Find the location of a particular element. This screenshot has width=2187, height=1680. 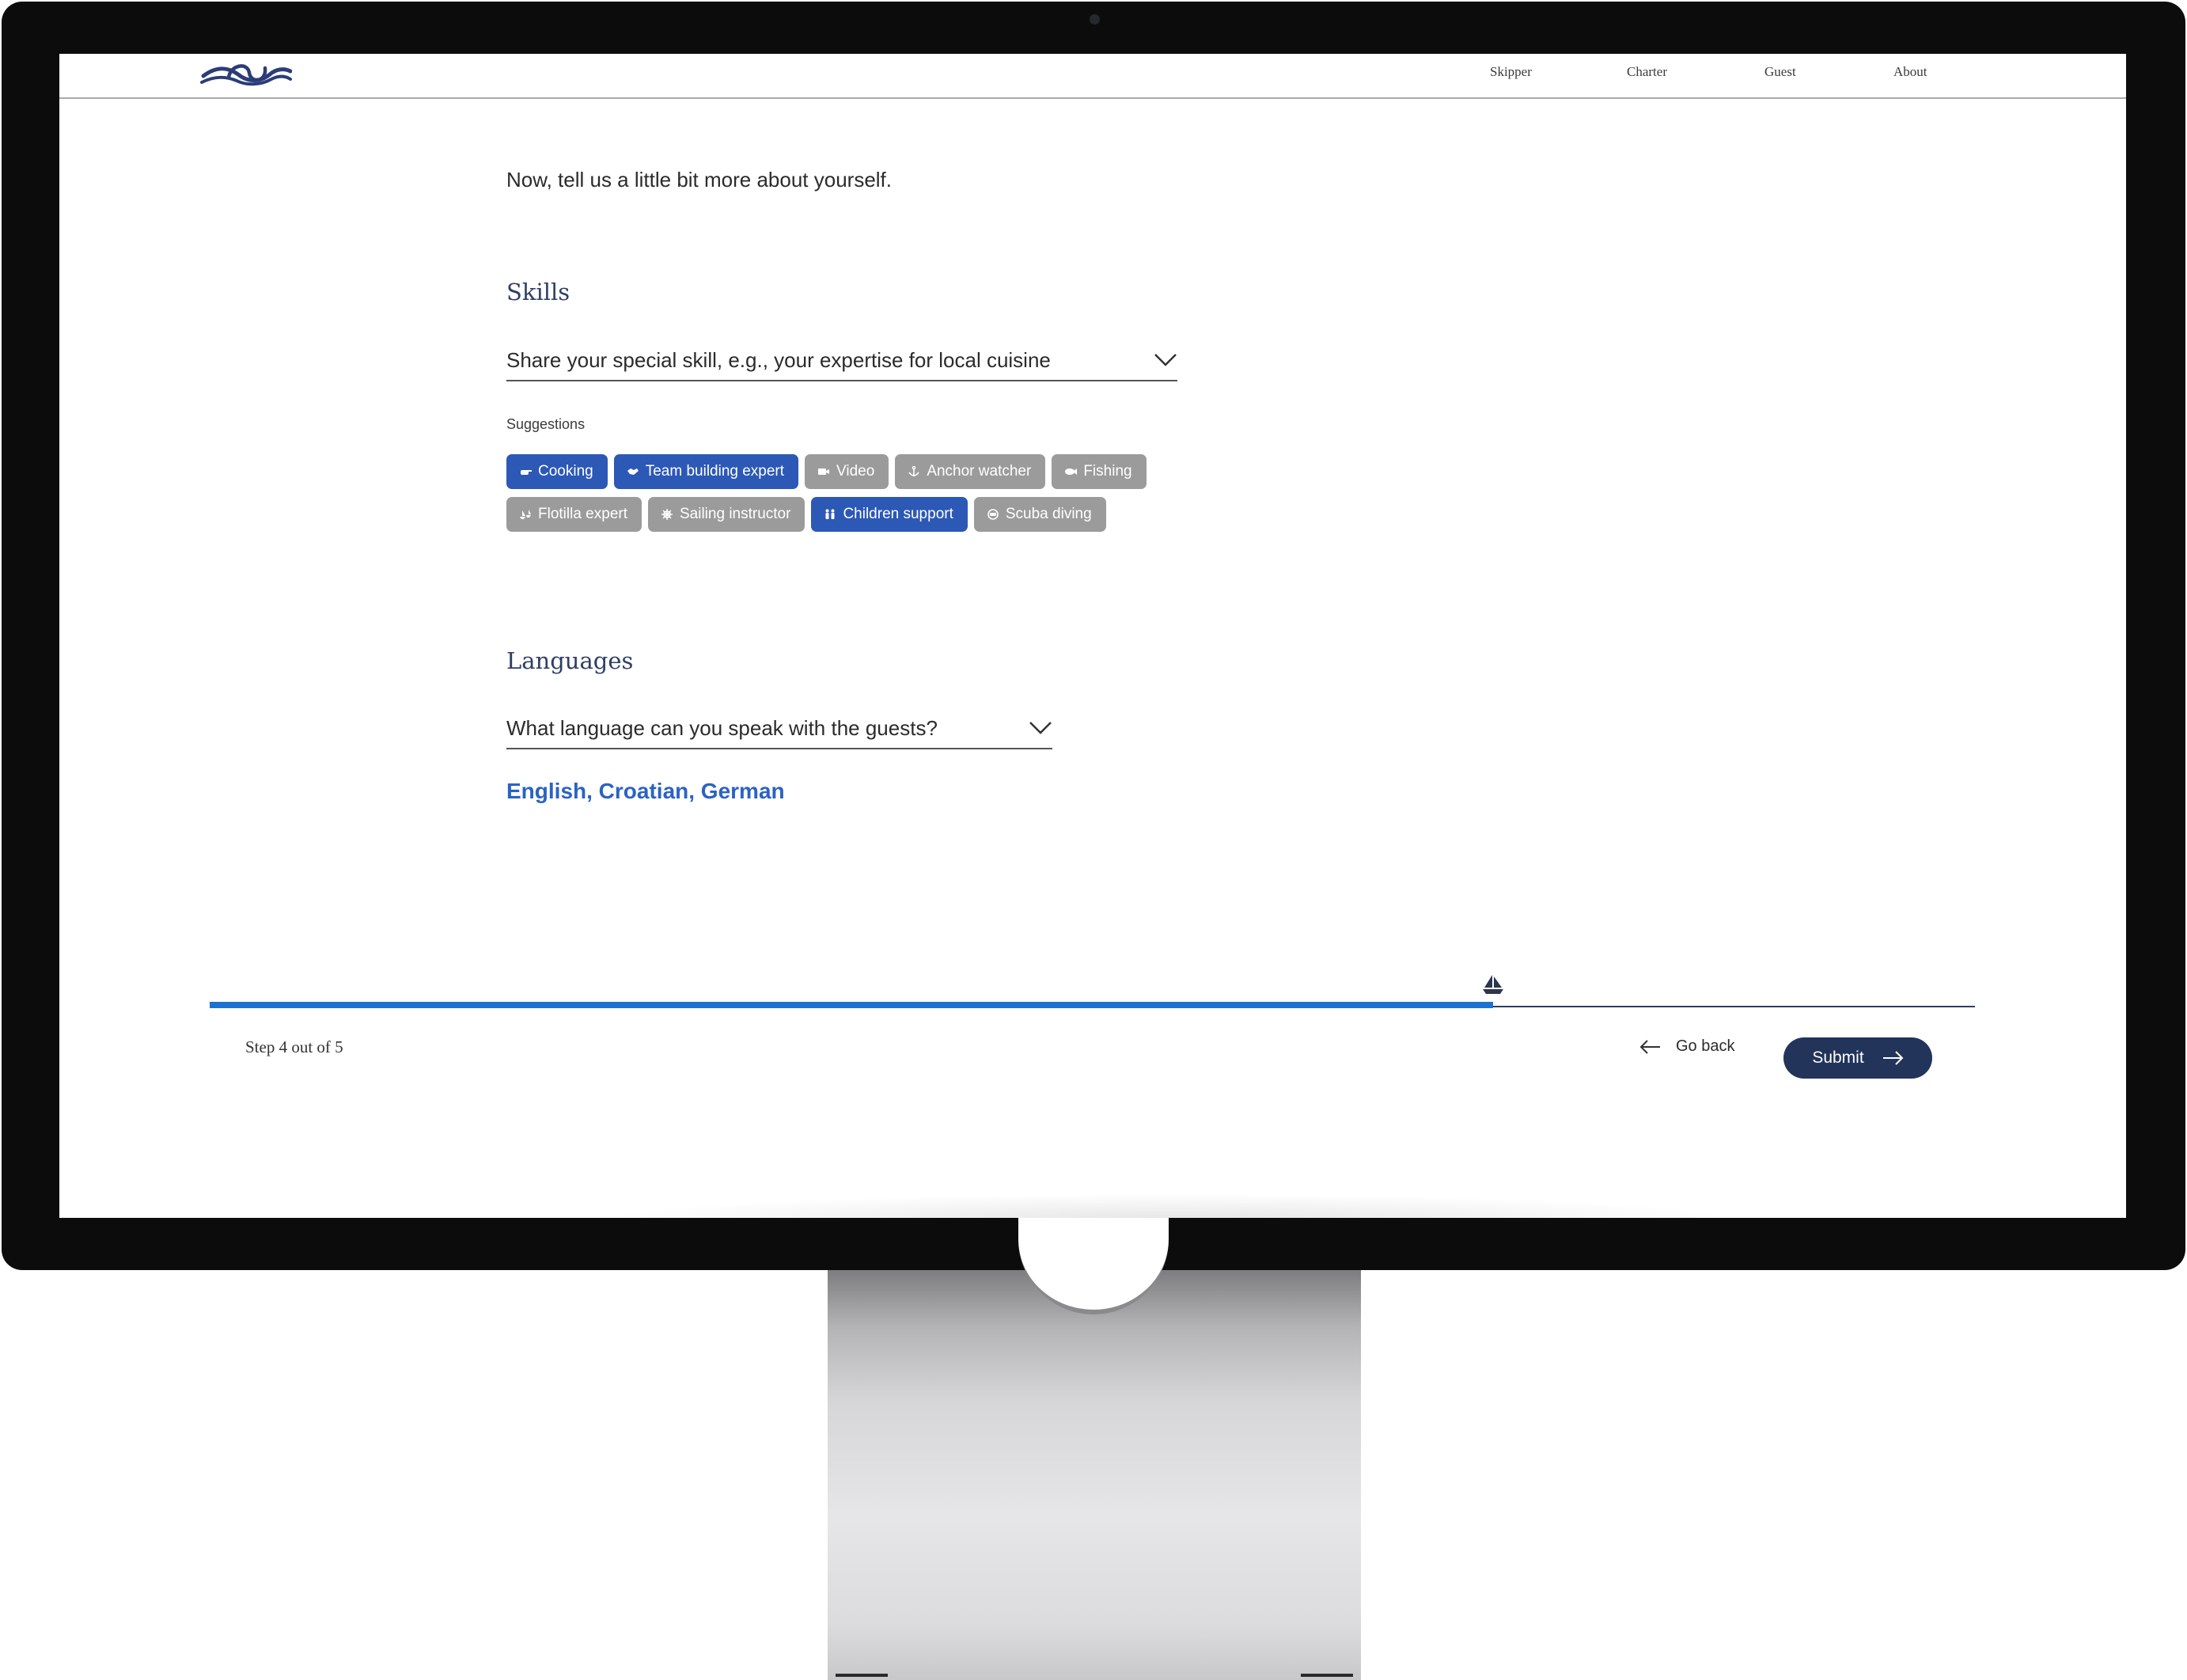

monitor-stand is located at coordinates (1095, 1475).